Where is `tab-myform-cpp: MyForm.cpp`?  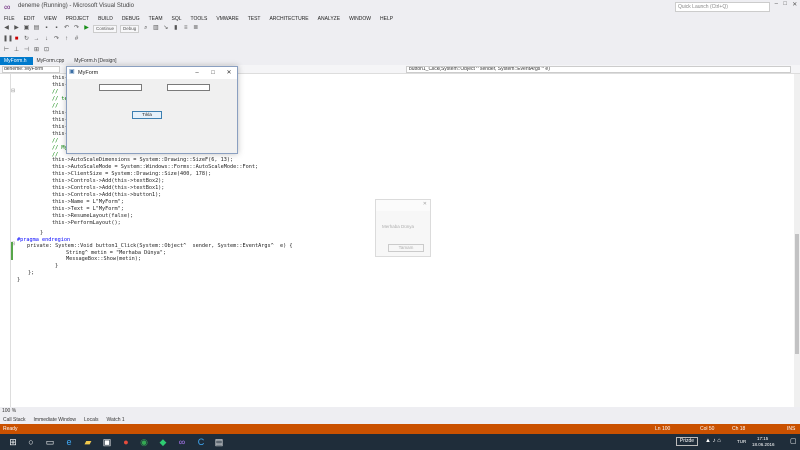 tab-myform-cpp: MyForm.cpp is located at coordinates (52, 61).